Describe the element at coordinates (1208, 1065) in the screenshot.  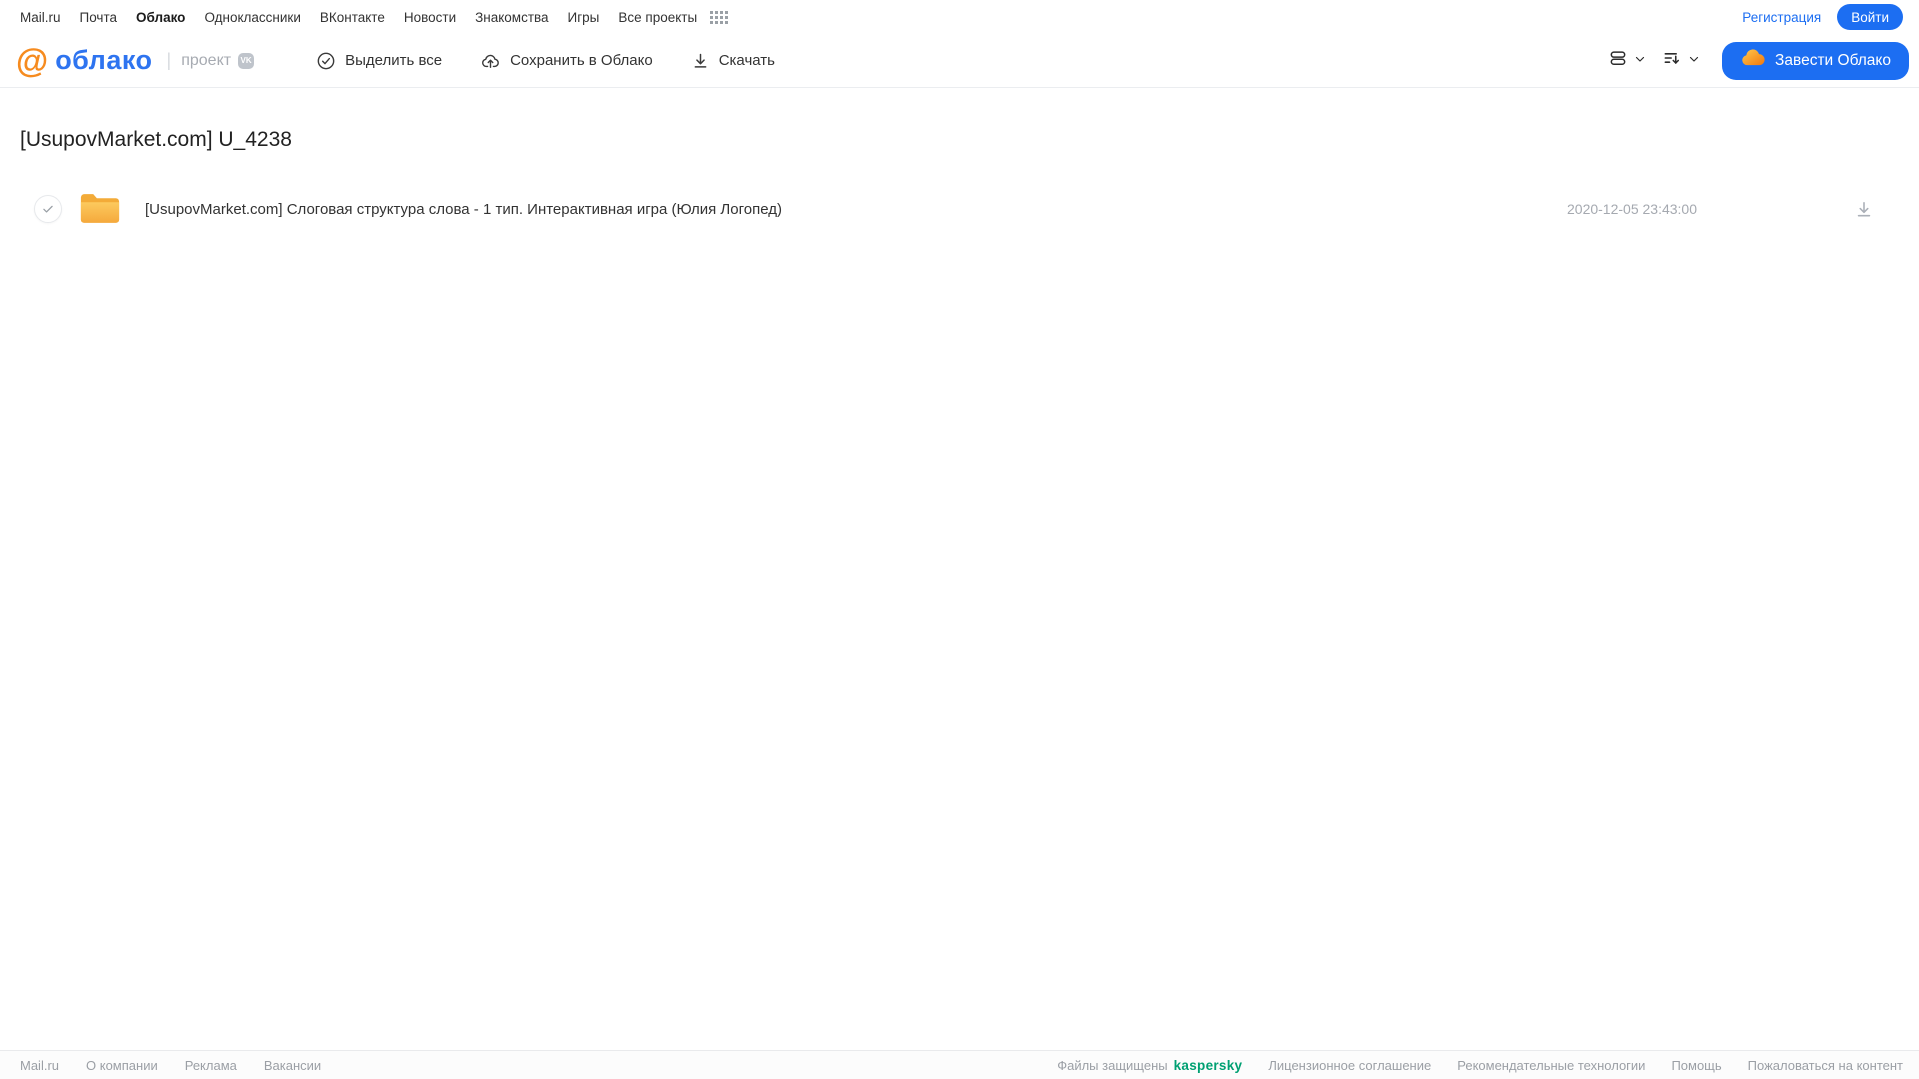
I see `kaspersky-logo: kaspersky` at that location.